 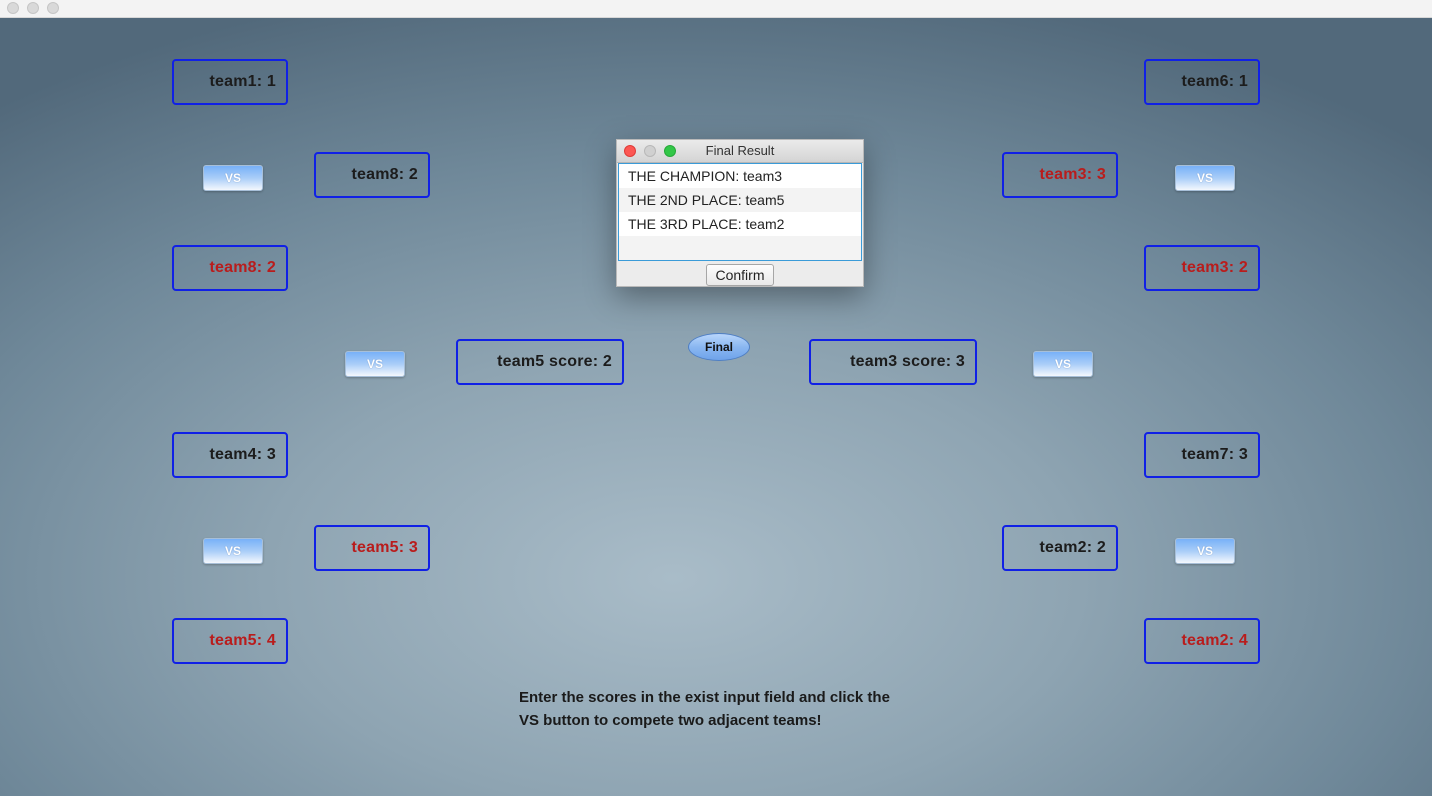 I want to click on right-r1-team-1: team6: 1, so click(x=1202, y=82).